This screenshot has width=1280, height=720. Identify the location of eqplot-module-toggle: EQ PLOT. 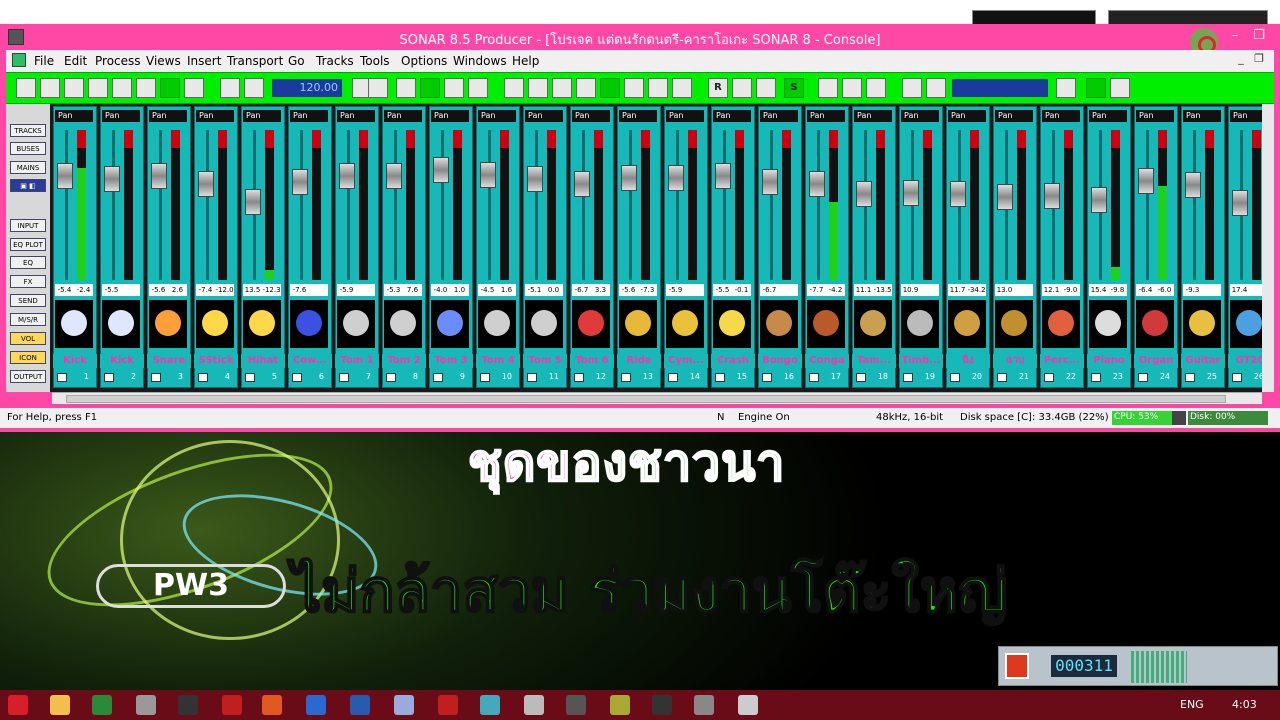
(28, 244).